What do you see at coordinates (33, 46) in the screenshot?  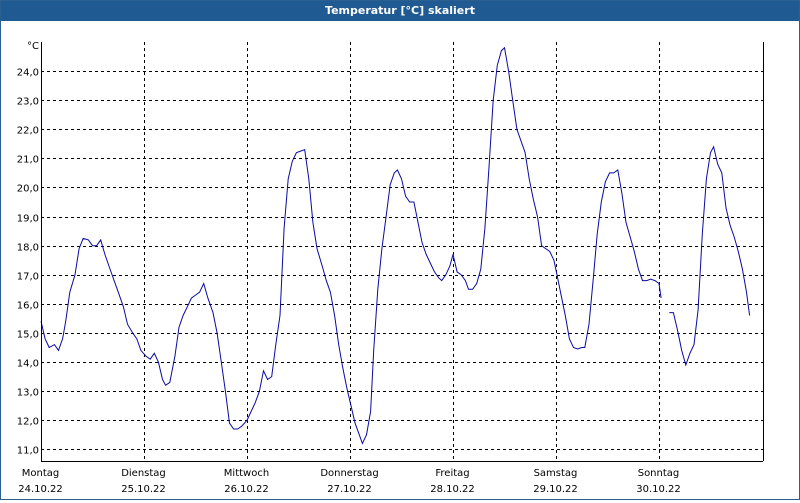 I see `y-unit-label: °C` at bounding box center [33, 46].